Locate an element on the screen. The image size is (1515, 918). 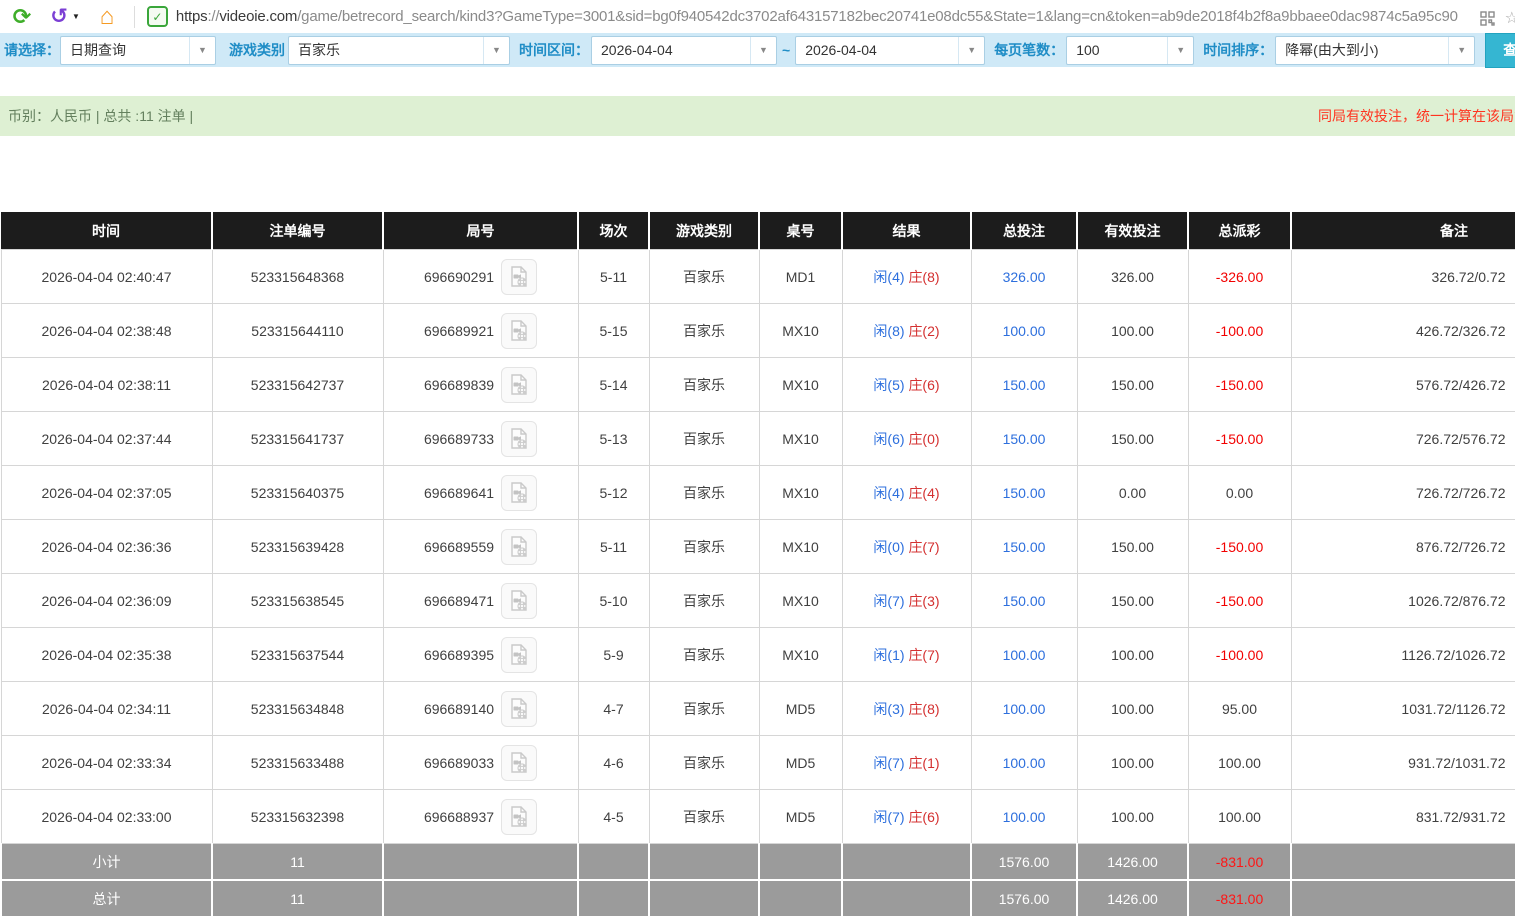
cell-bet-id: 523315644110 is located at coordinates (297, 330).